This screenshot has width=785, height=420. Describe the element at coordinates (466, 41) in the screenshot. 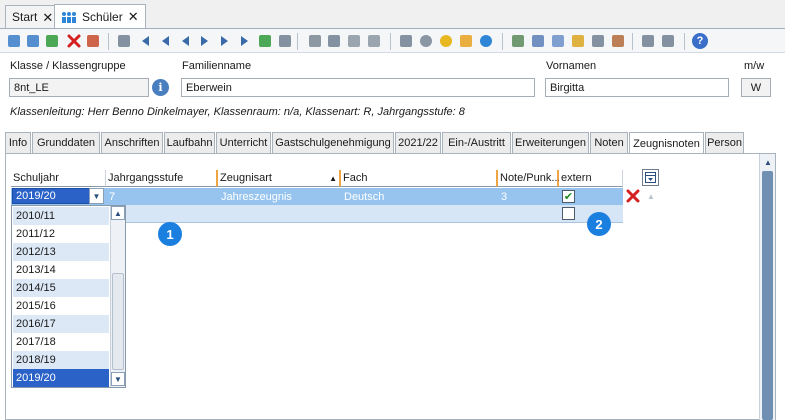

I see `bell-icon` at that location.